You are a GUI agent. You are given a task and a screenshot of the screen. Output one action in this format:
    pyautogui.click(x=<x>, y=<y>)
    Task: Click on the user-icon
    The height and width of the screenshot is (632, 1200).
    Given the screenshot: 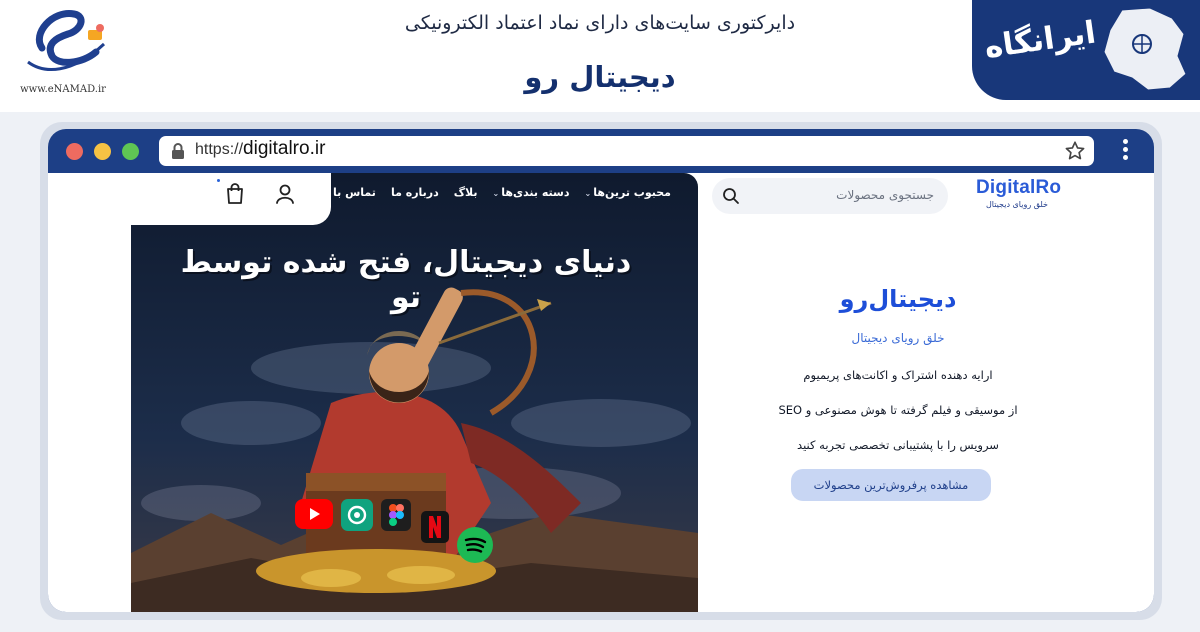 What is the action you would take?
    pyautogui.click(x=285, y=194)
    